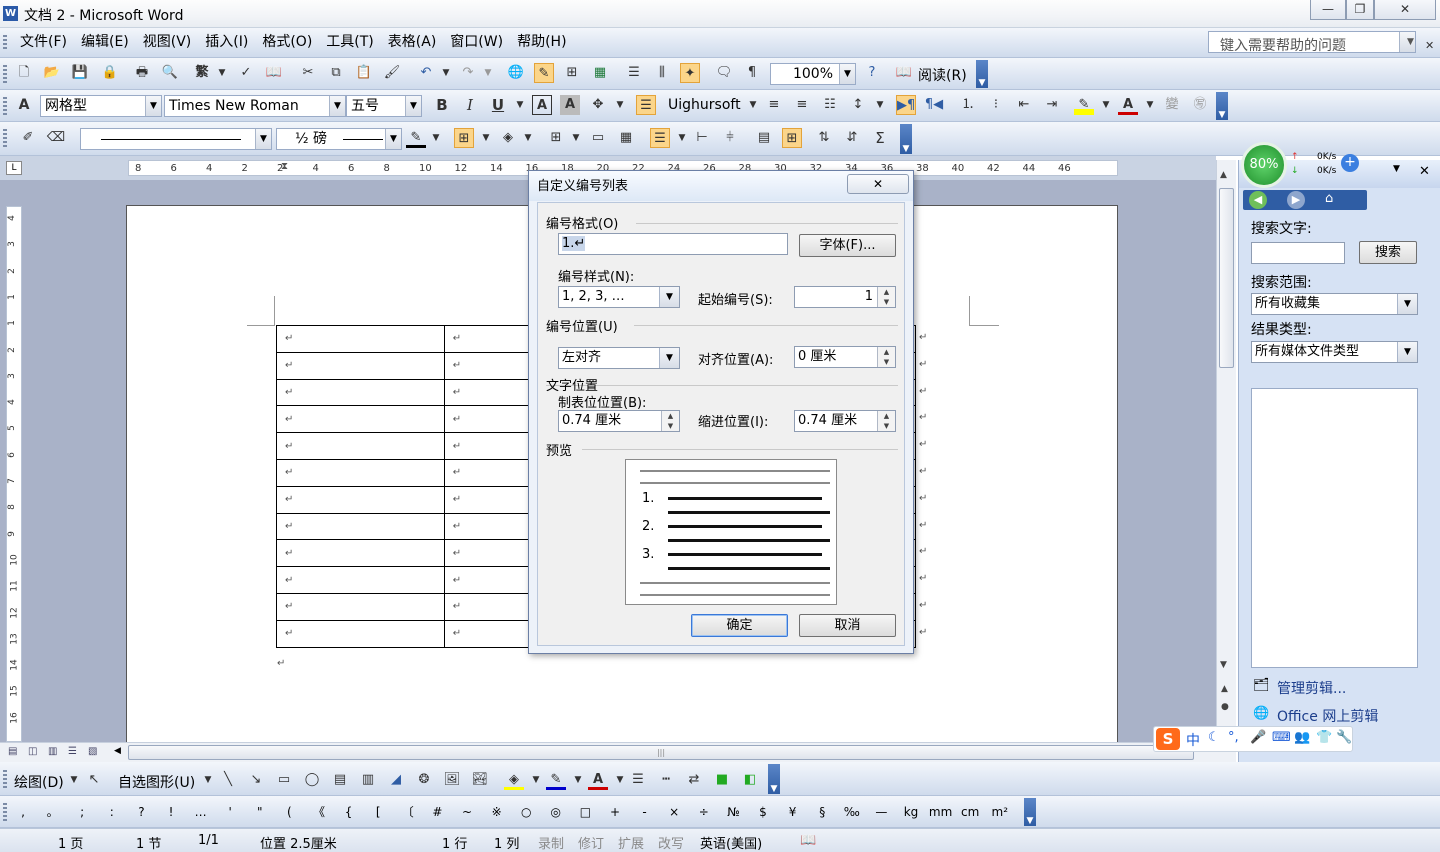 This screenshot has width=1440, height=852. Describe the element at coordinates (1168, 739) in the screenshot. I see `sogou-logo-icon: S` at that location.